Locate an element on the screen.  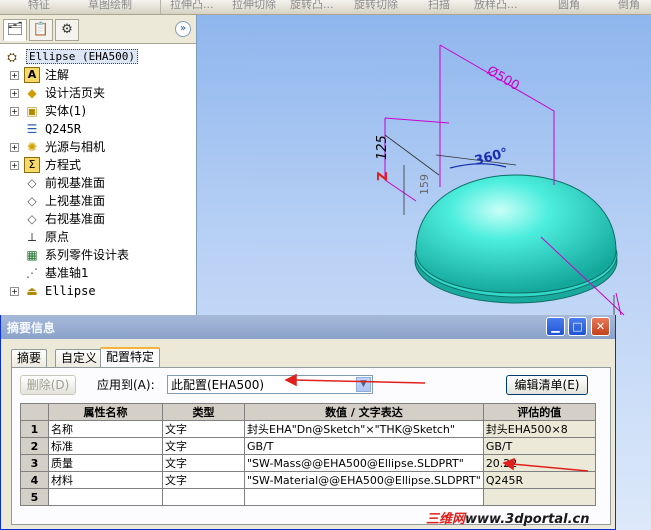
property-name-cell is located at coordinates (105, 497).